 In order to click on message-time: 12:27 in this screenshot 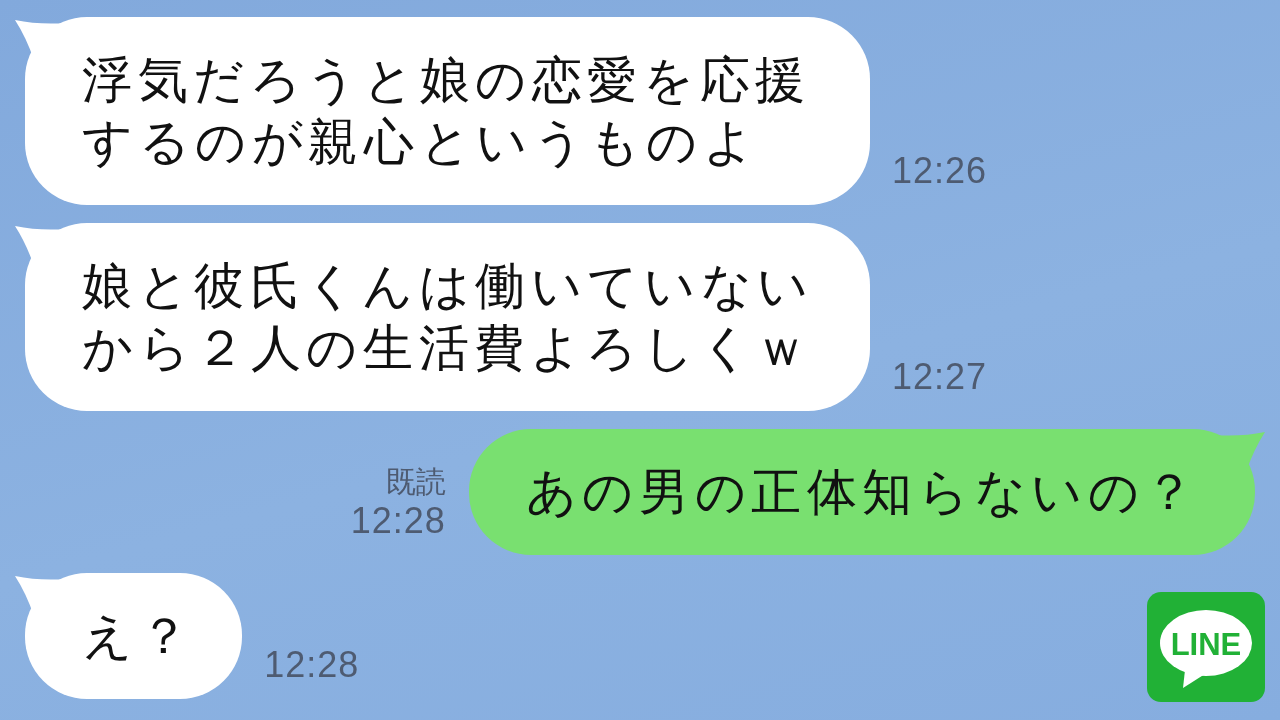, I will do `click(940, 377)`.